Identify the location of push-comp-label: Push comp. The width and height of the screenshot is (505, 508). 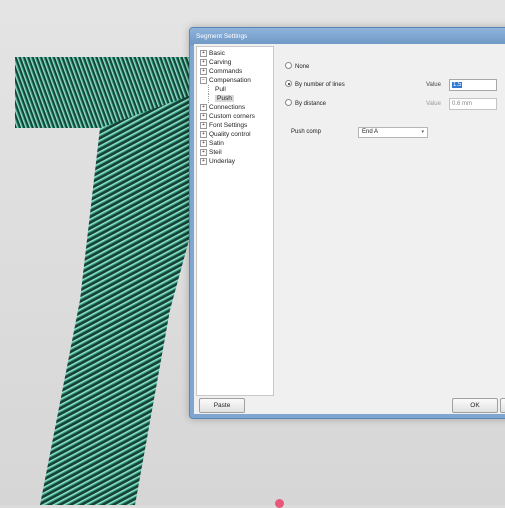
(306, 132).